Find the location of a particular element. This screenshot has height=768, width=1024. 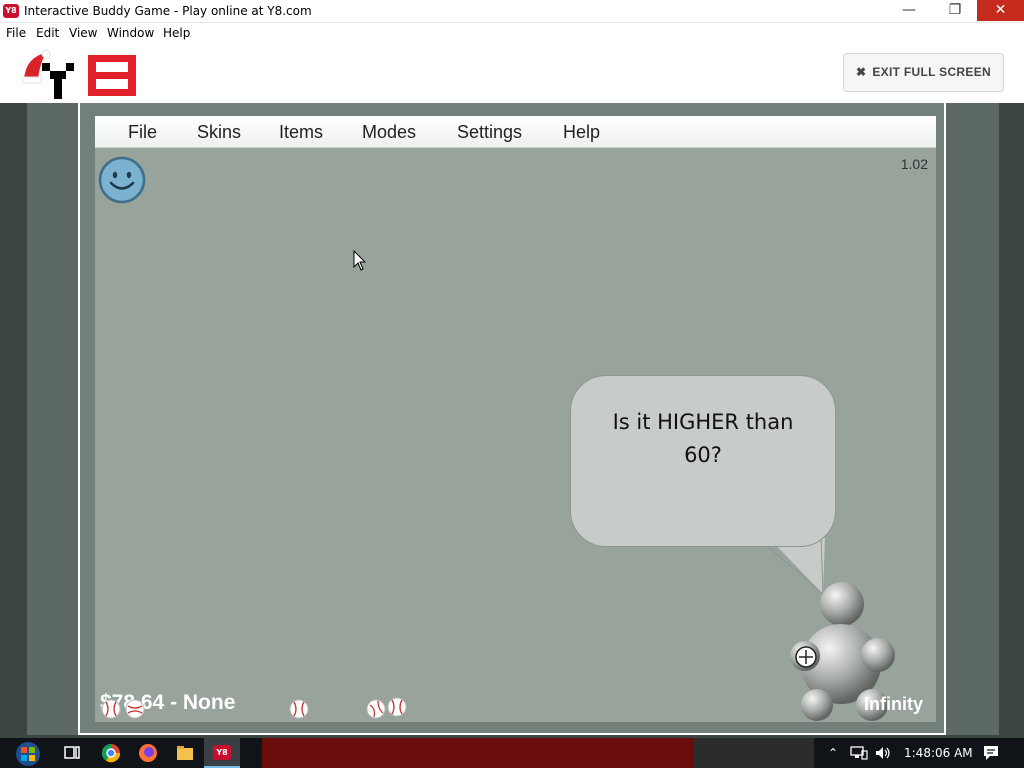

y8-taskbar-button: Y8 is located at coordinates (222, 753).